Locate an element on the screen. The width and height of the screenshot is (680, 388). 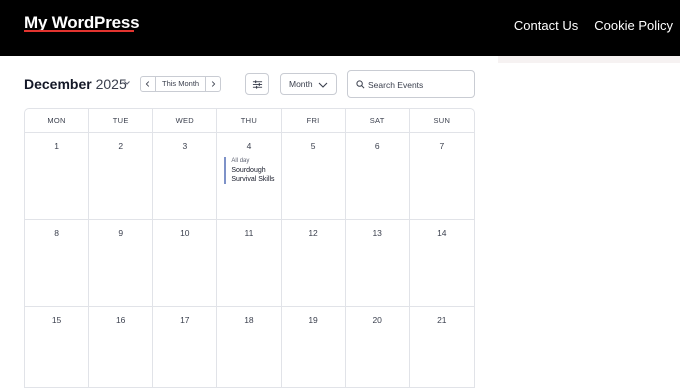
day-number: 1 is located at coordinates (56, 146).